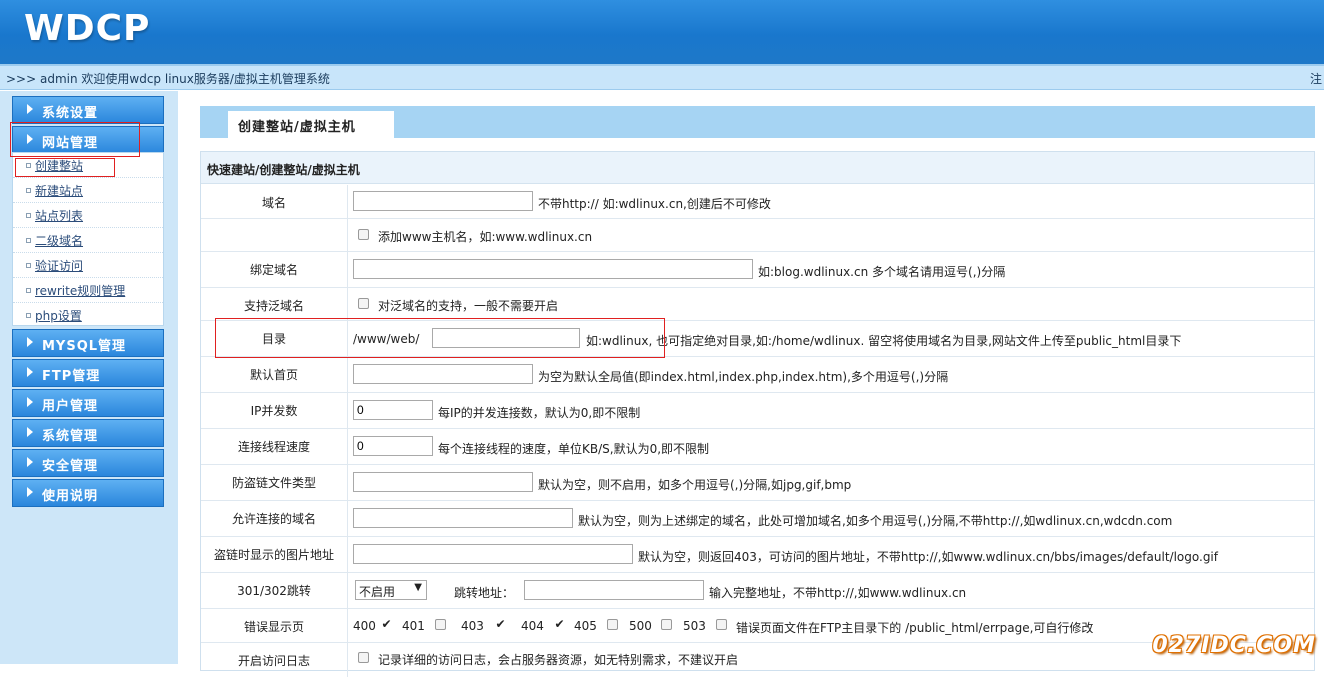 The height and width of the screenshot is (677, 1324). I want to click on error-code-label: 503, so click(694, 626).